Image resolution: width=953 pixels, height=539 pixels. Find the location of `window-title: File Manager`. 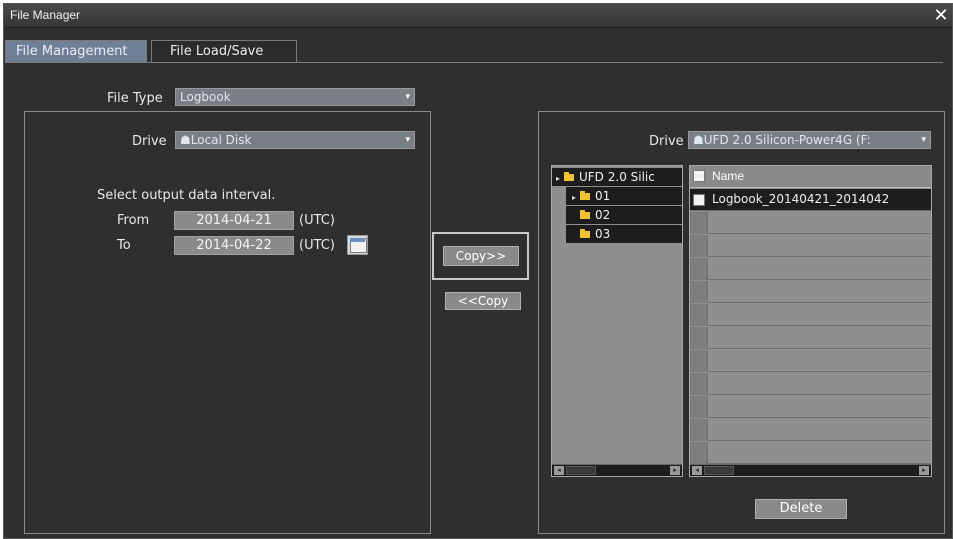

window-title: File Manager is located at coordinates (45, 15).